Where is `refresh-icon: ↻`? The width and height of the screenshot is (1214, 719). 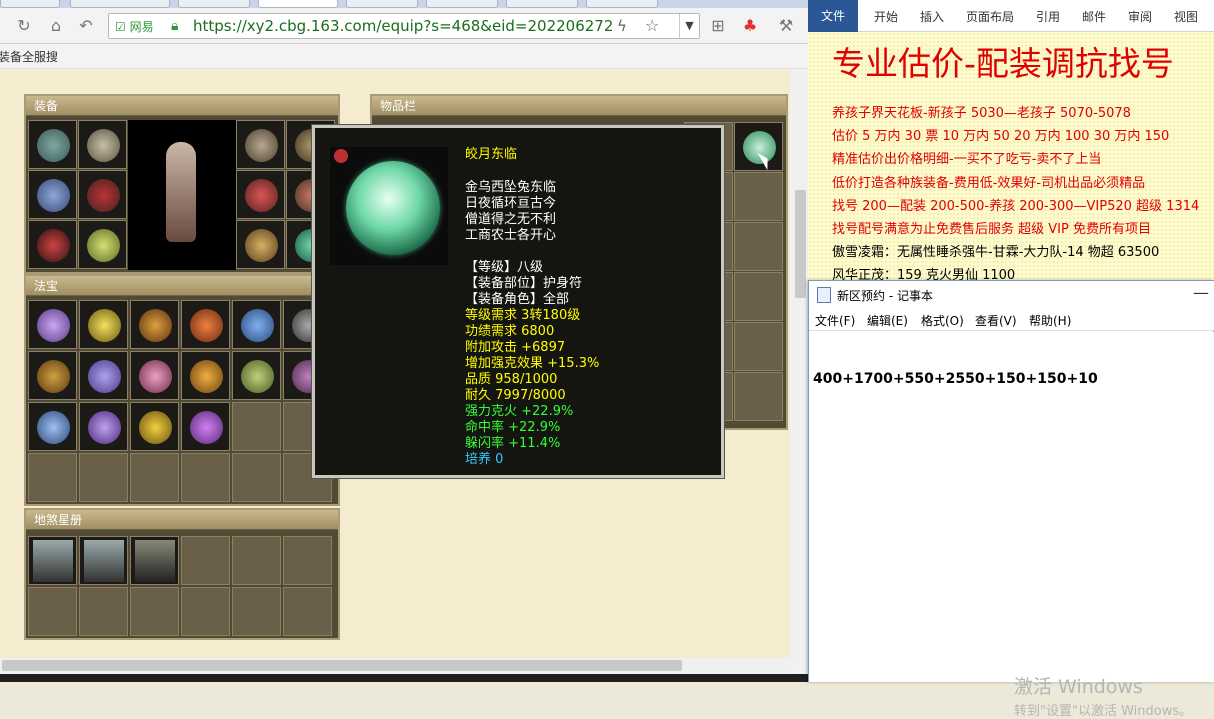
refresh-icon: ↻ is located at coordinates (24, 26).